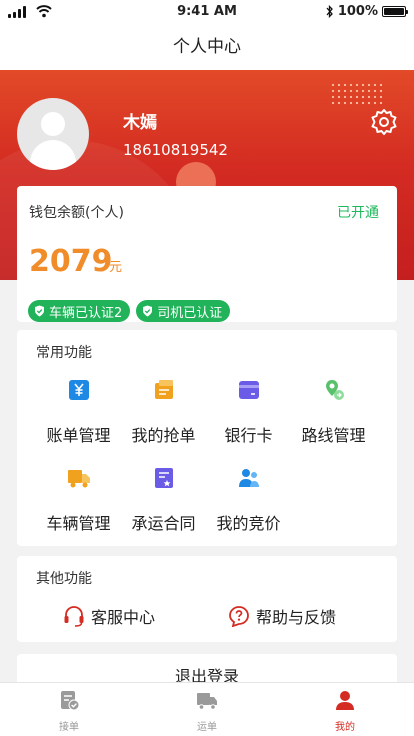  I want to click on bank-card-button: 银行卡, so click(248, 412).